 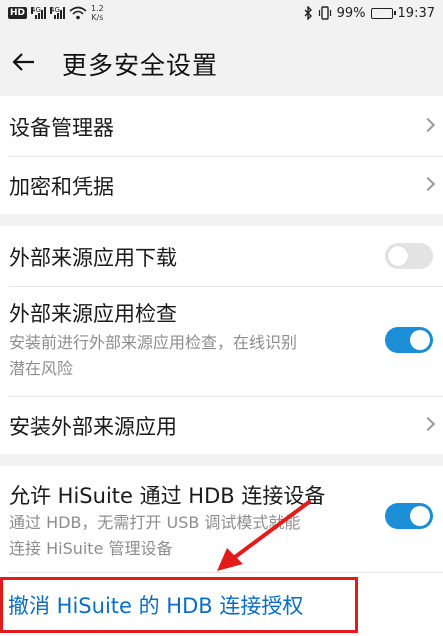 I want to click on battery-percent: 99%, so click(x=351, y=13).